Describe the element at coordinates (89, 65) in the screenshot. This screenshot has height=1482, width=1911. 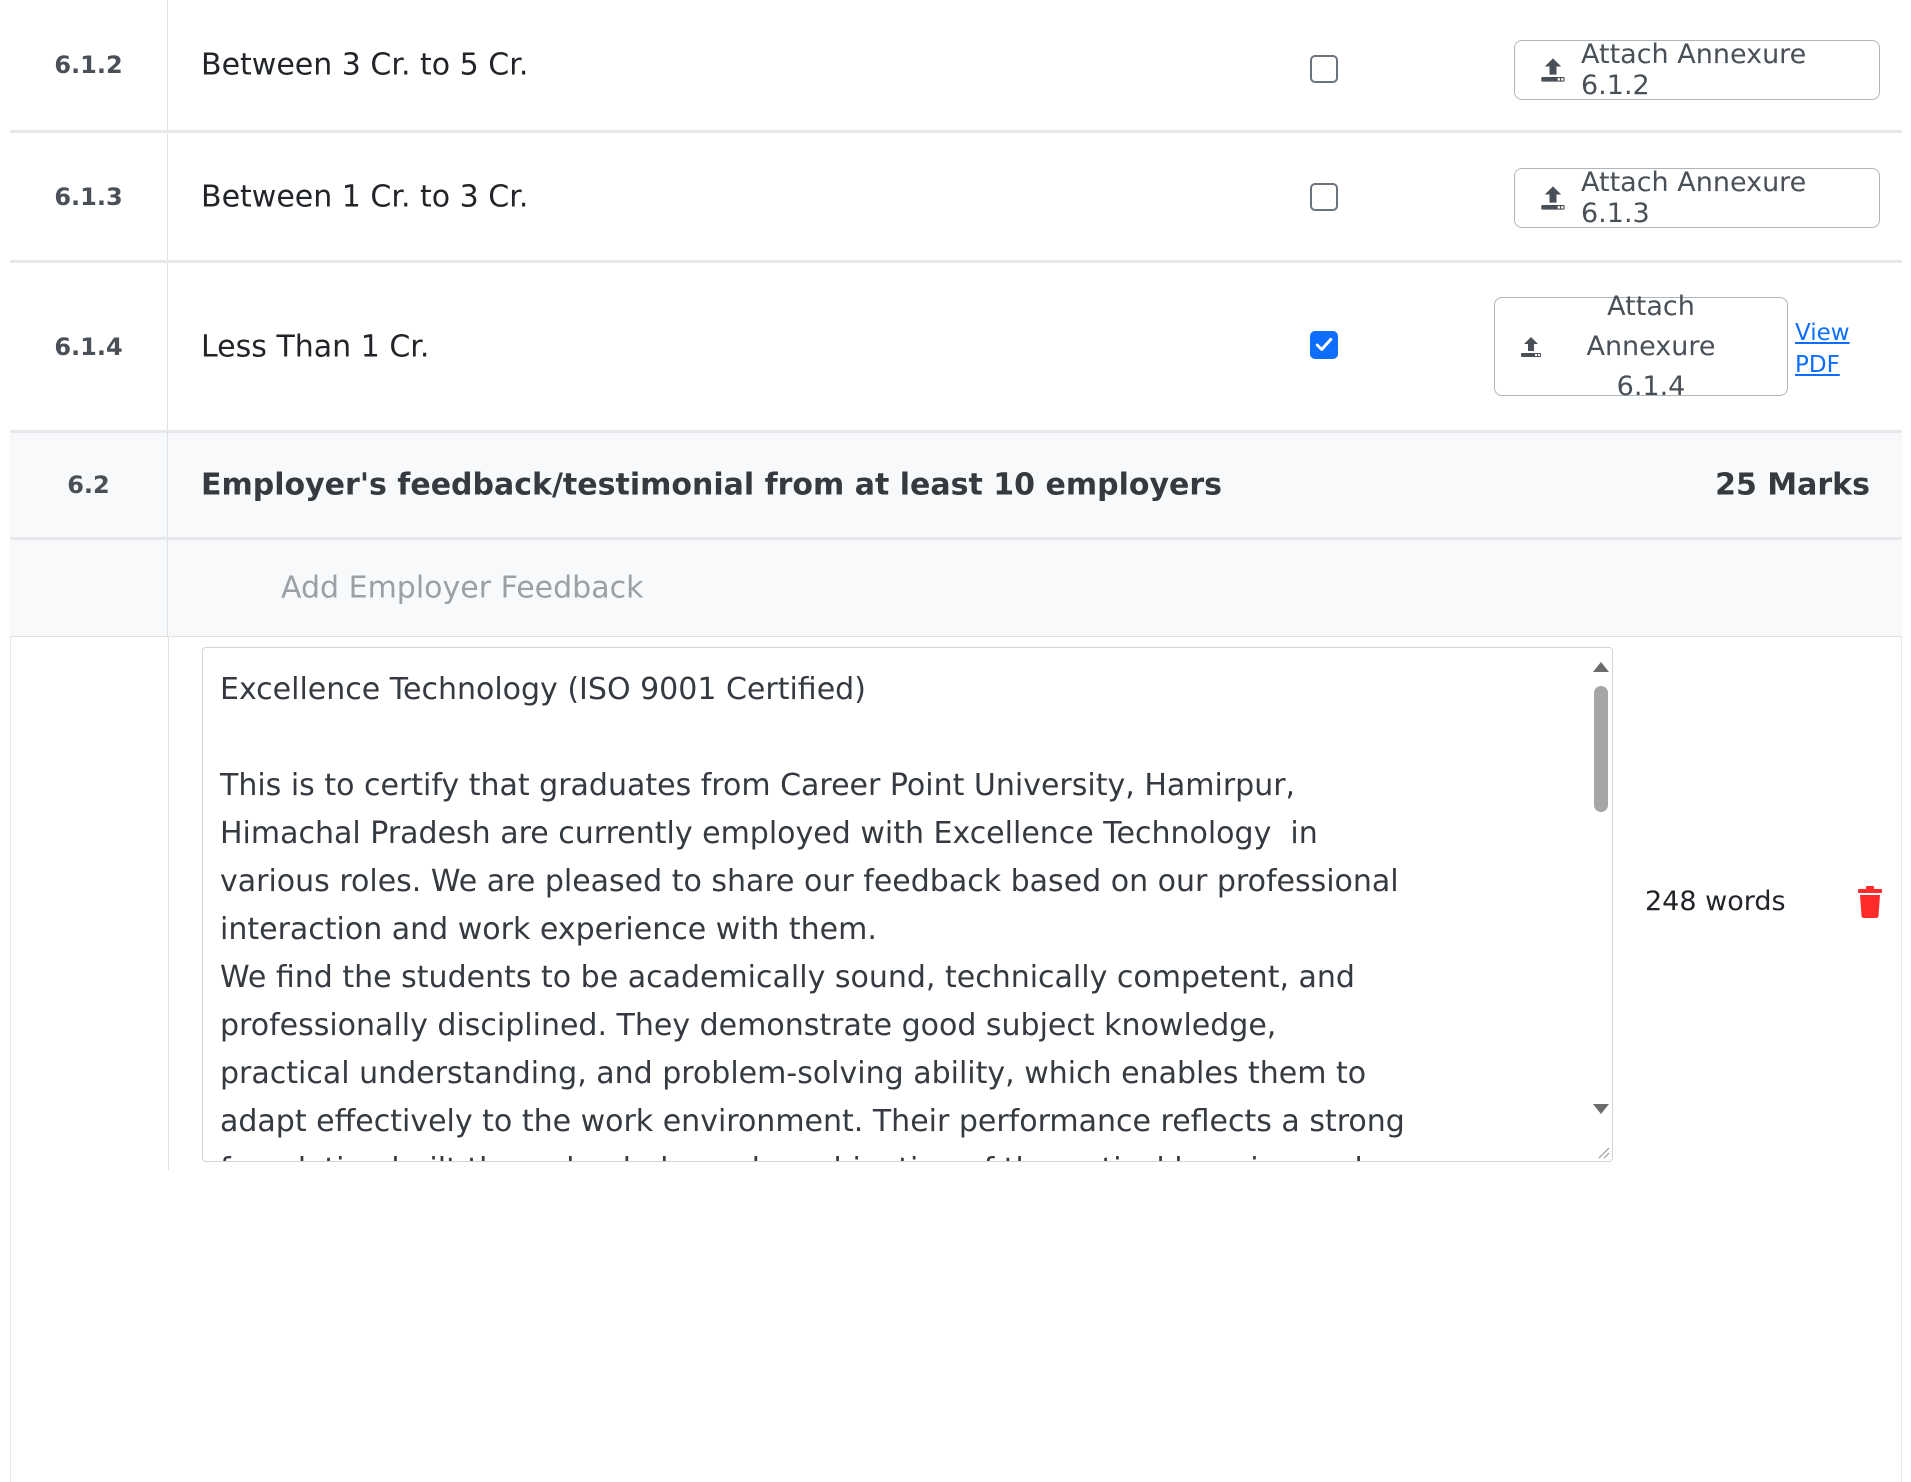
I see `row-number: 6.1.2` at that location.